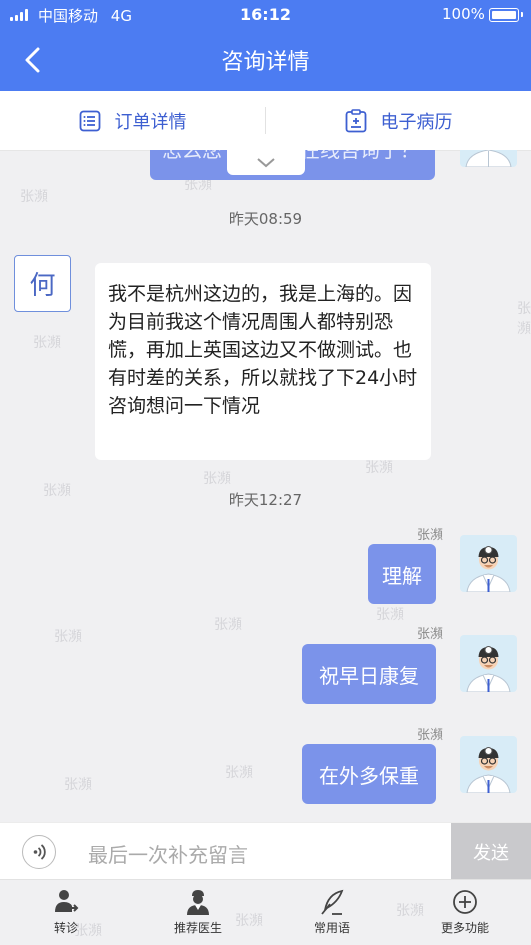 This screenshot has width=531, height=945. I want to click on page-title: 咨询详情, so click(265, 62).